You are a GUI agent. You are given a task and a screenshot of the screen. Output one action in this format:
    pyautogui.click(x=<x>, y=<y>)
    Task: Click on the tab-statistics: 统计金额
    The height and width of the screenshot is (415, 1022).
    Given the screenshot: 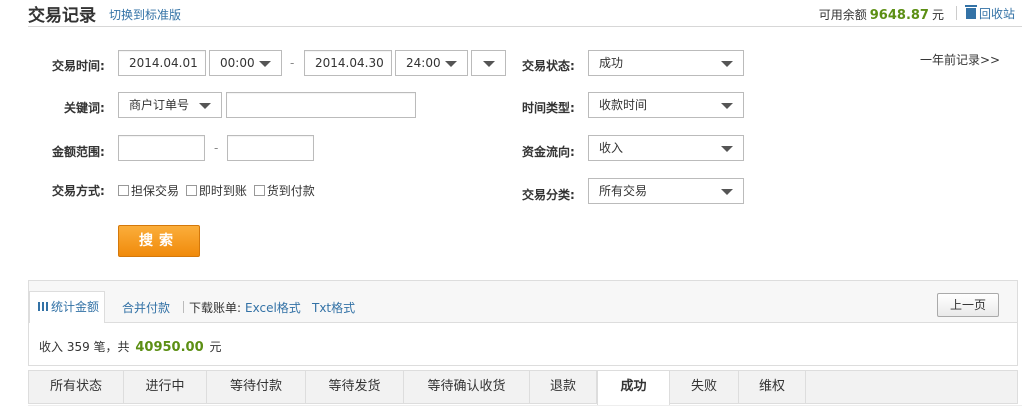 What is the action you would take?
    pyautogui.click(x=67, y=307)
    